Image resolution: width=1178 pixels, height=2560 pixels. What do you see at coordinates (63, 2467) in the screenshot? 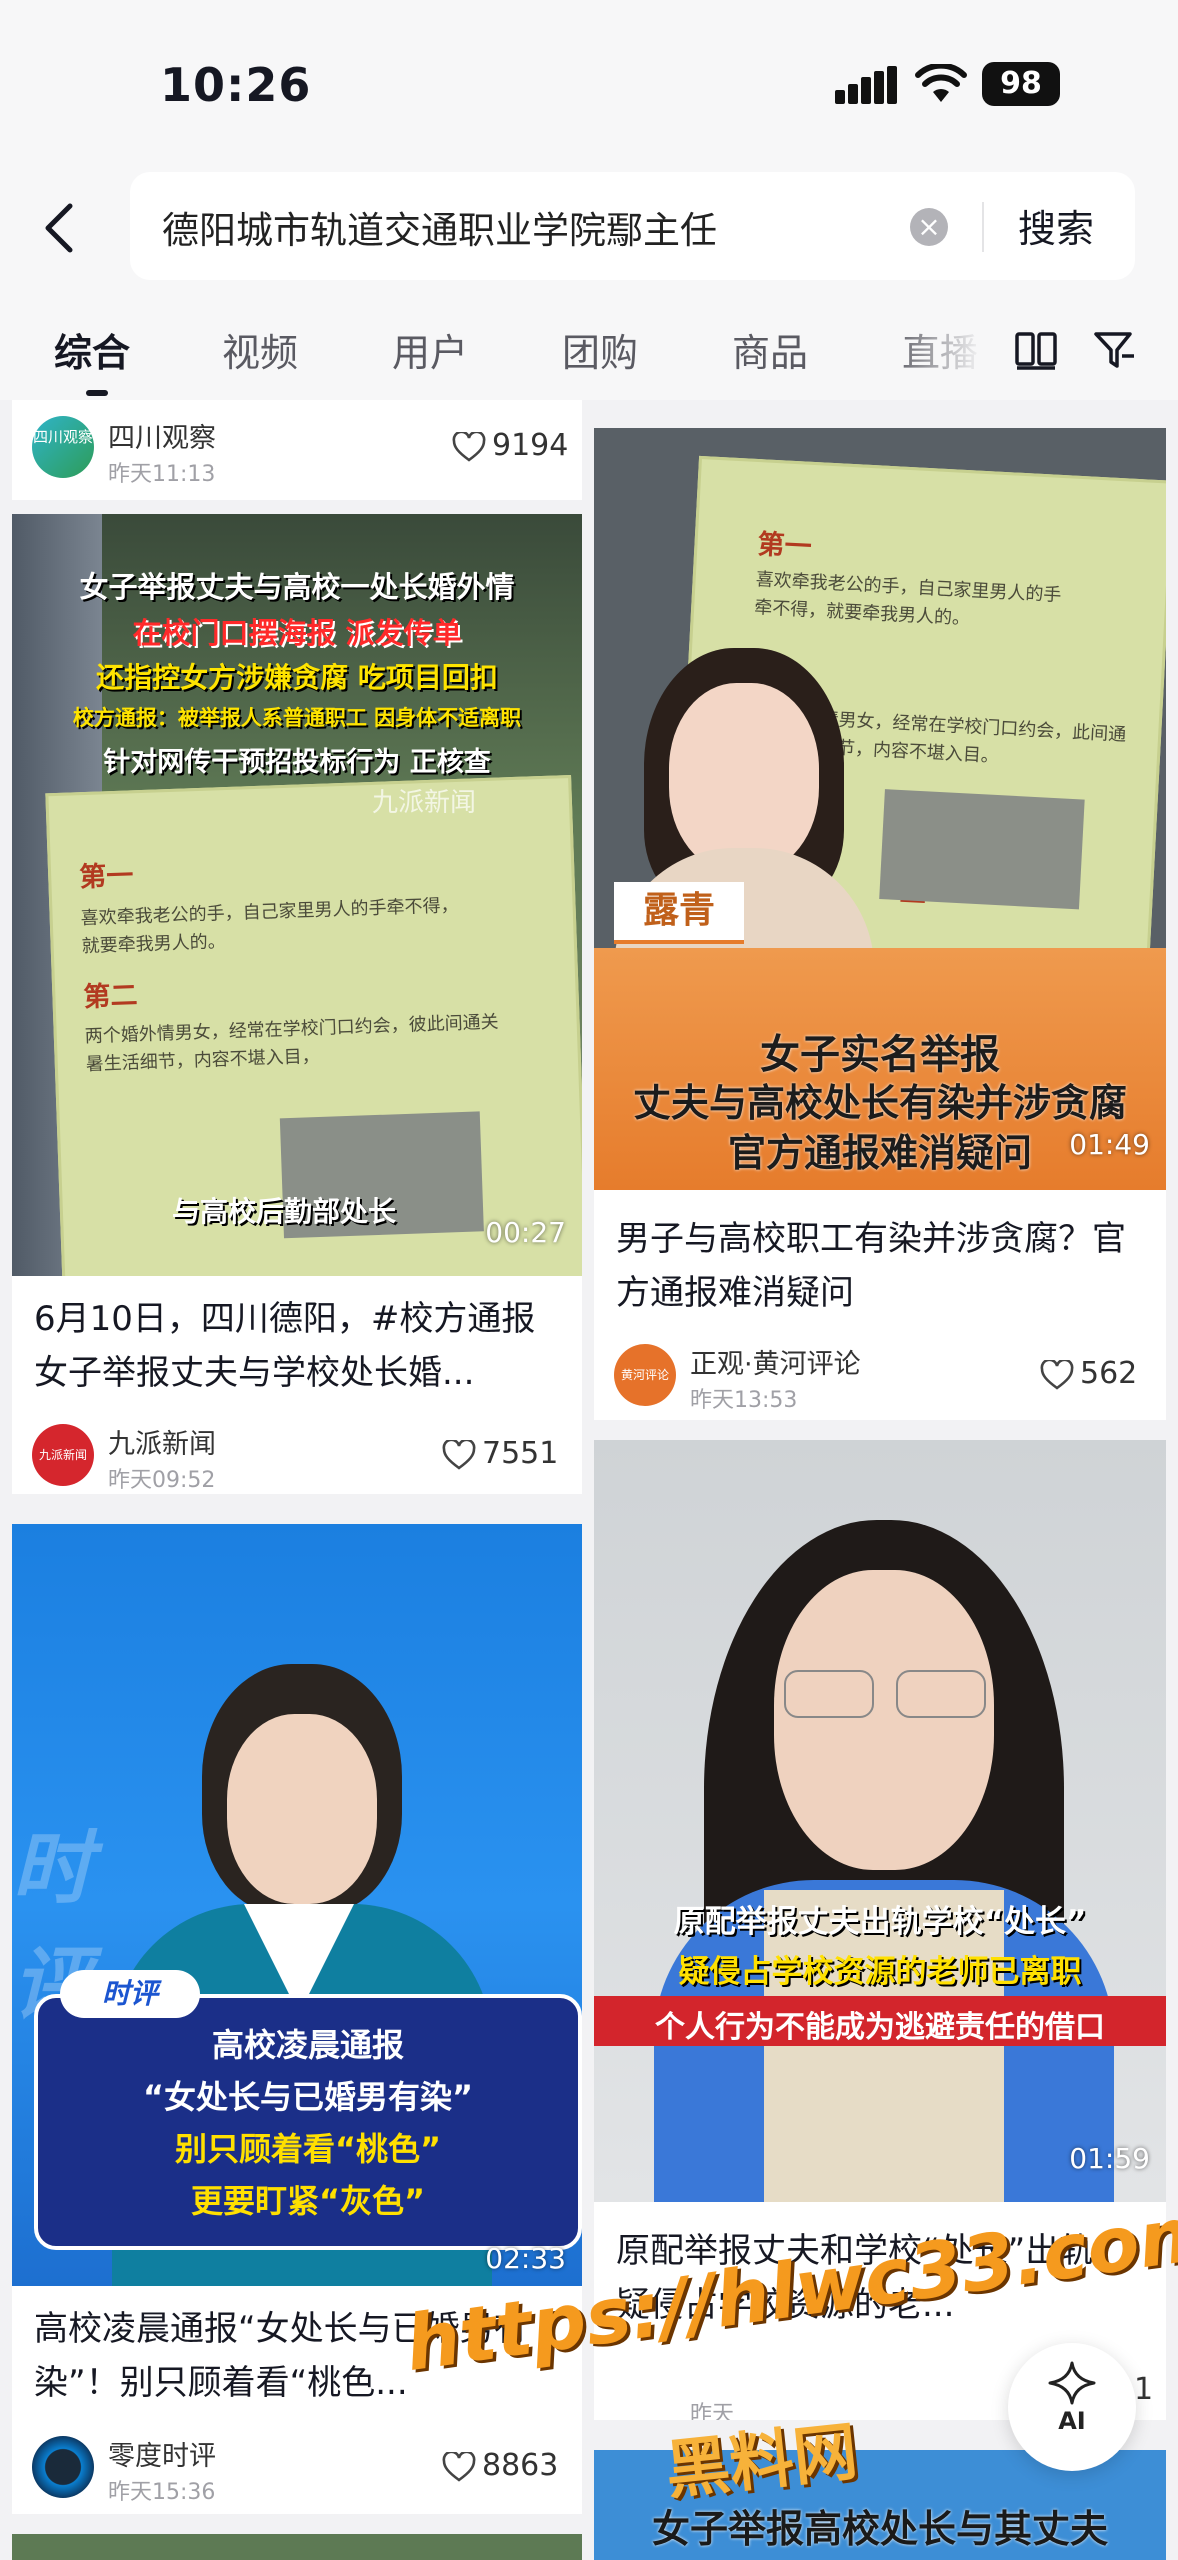
I see `author-avatar` at bounding box center [63, 2467].